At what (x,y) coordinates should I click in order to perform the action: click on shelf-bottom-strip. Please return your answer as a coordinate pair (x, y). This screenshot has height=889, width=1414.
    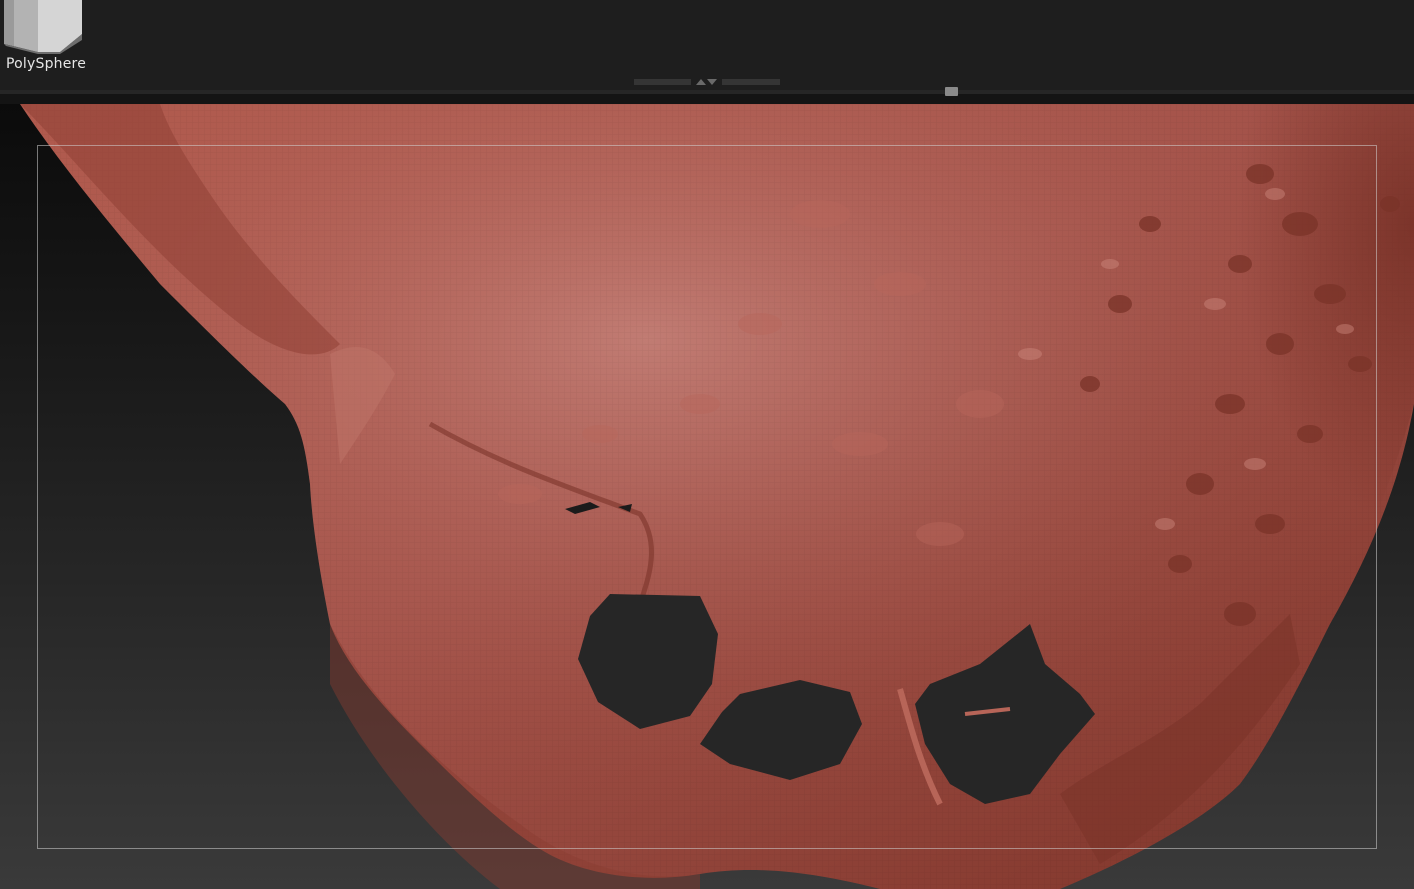
    Looking at the image, I should click on (707, 99).